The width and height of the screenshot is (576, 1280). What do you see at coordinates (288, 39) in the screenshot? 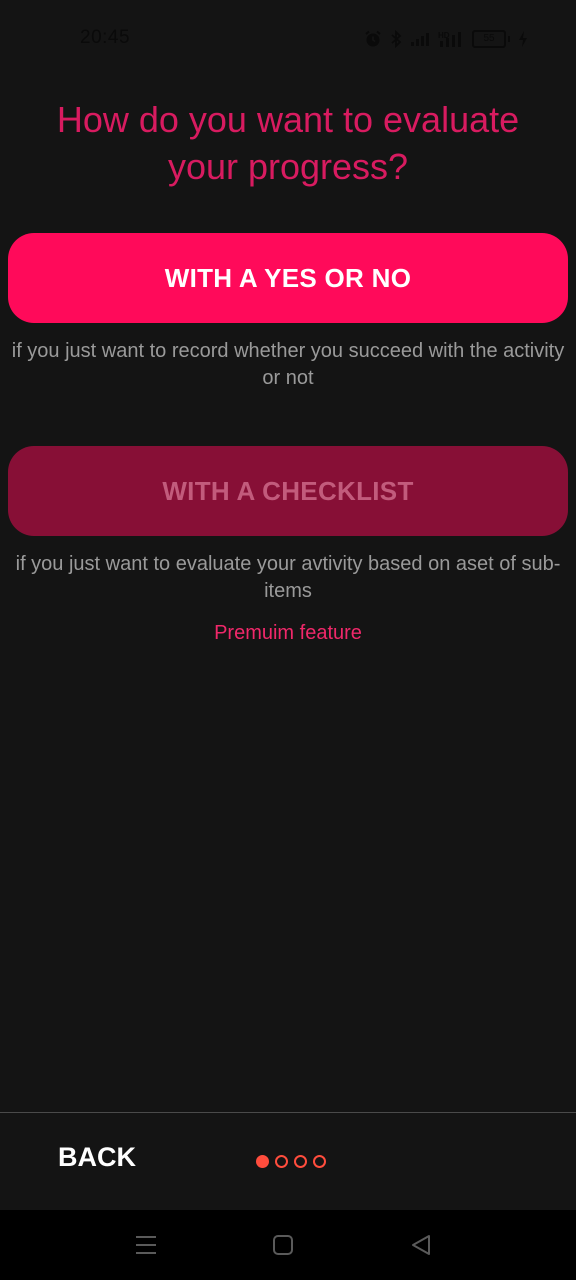
I see `status-bar: 20:45 HD 55` at bounding box center [288, 39].